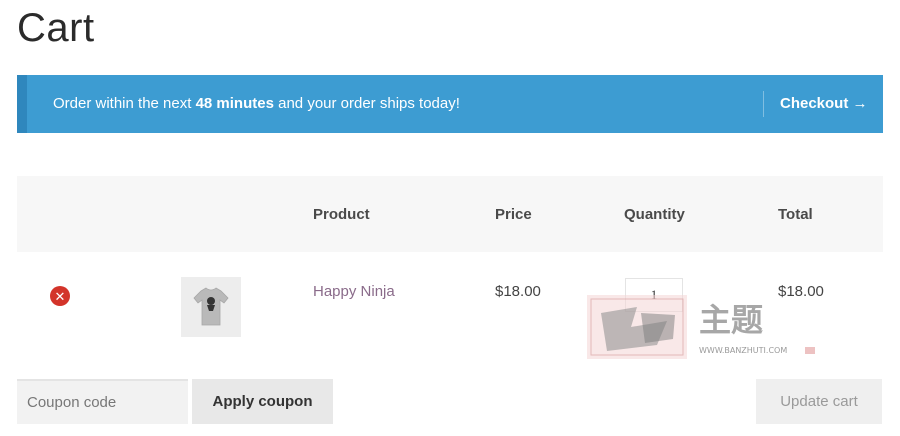 The image size is (900, 436). I want to click on page-title: Cart, so click(56, 28).